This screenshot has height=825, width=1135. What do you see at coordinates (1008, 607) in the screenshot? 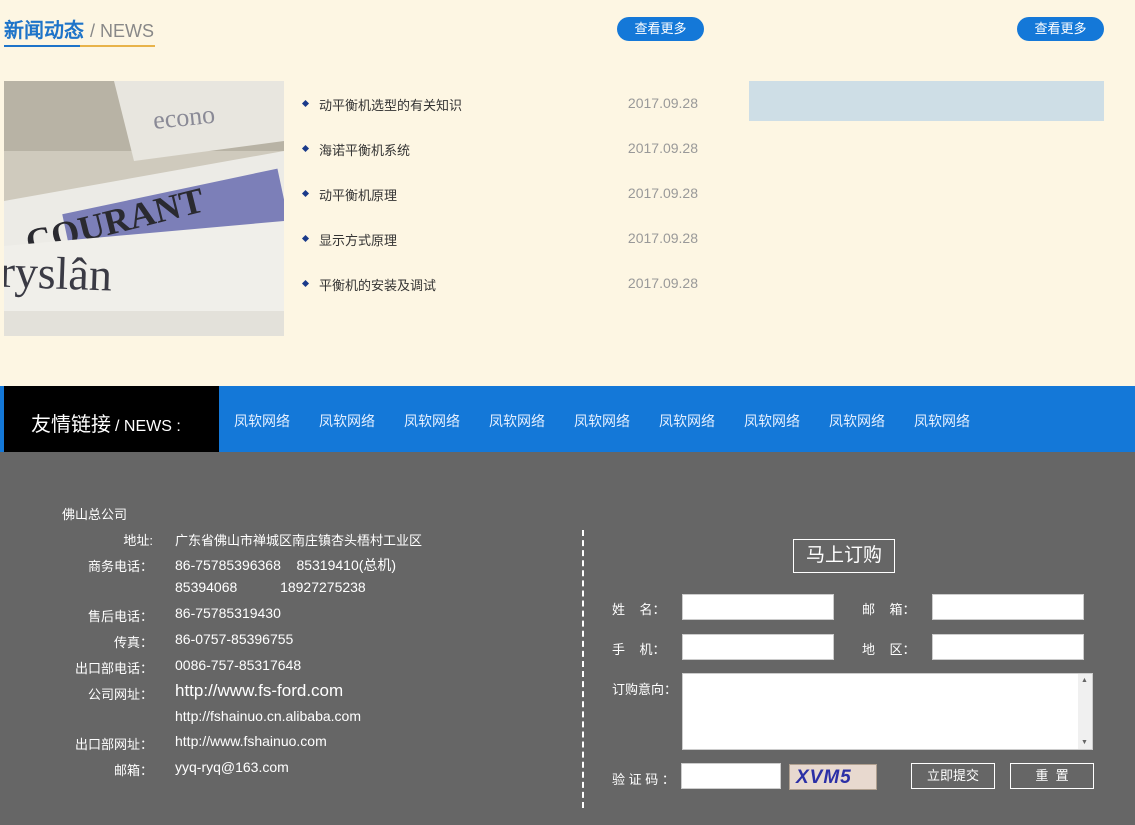
I see `email-field` at bounding box center [1008, 607].